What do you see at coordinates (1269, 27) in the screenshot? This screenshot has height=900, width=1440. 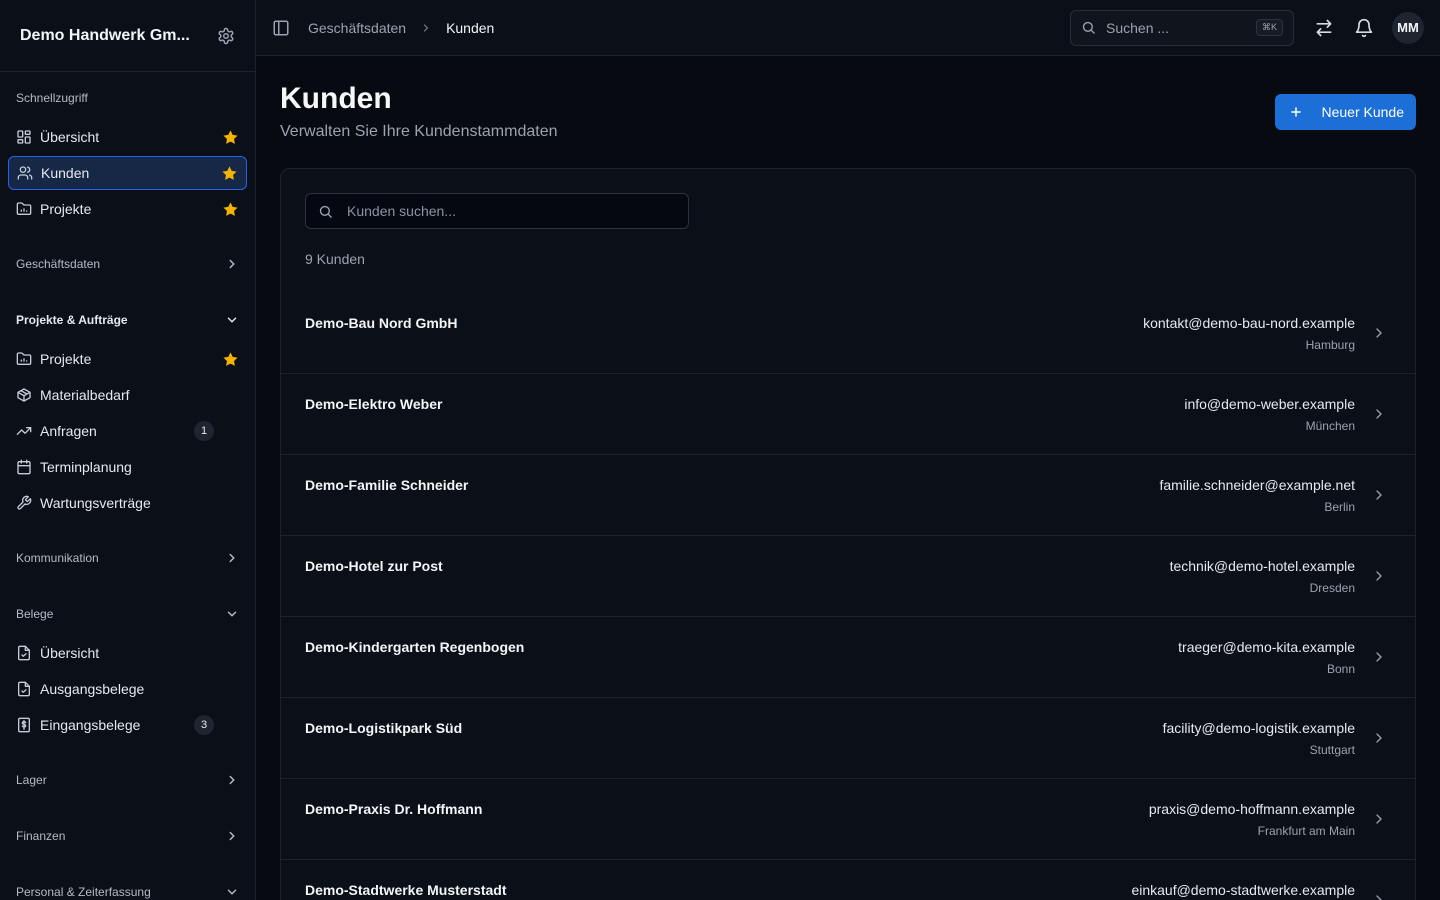 I see `shortcut-hint: ⌘K` at bounding box center [1269, 27].